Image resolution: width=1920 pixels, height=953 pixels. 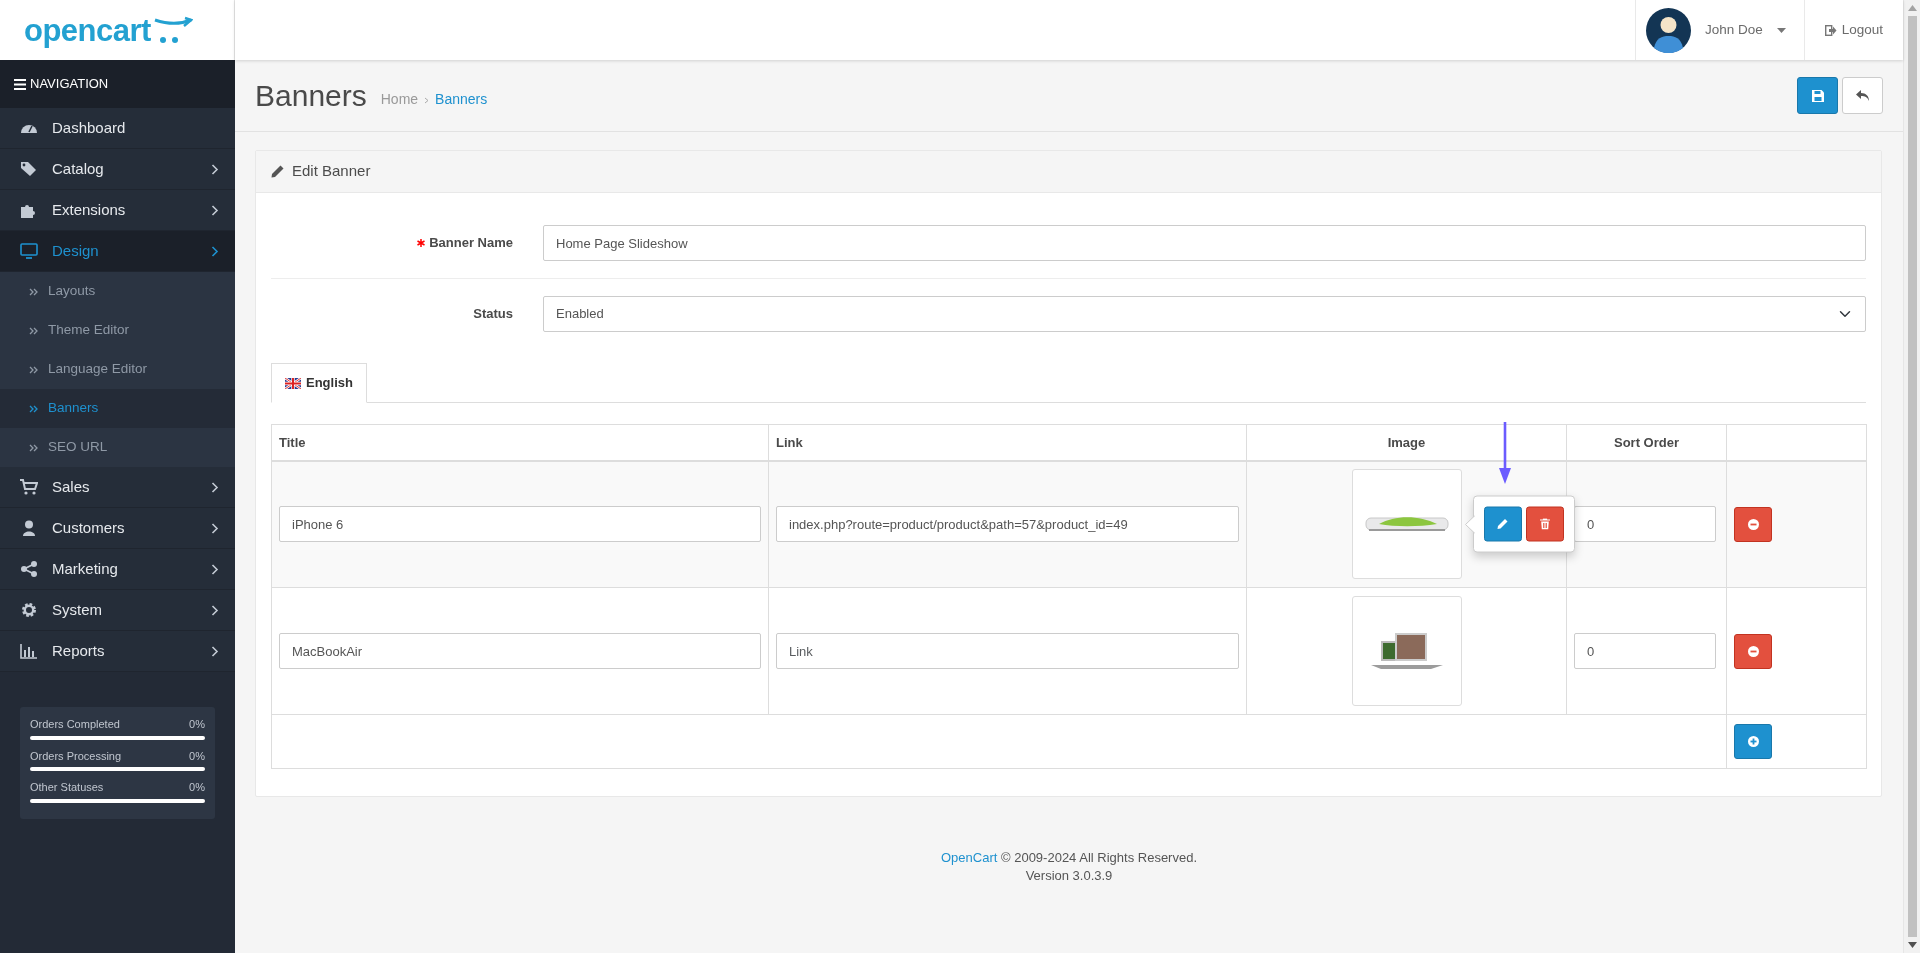 What do you see at coordinates (1406, 442) in the screenshot?
I see `column-header: Image` at bounding box center [1406, 442].